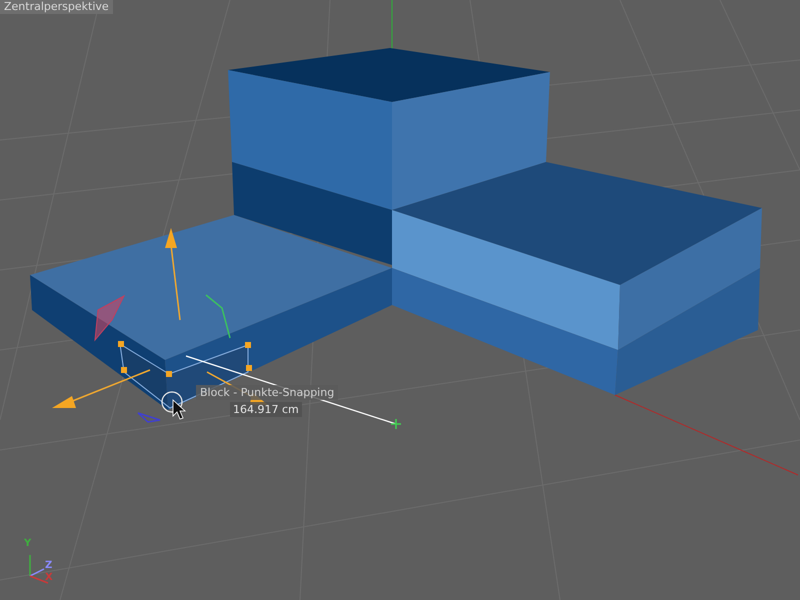  What do you see at coordinates (49, 577) in the screenshot?
I see `axis-label: X` at bounding box center [49, 577].